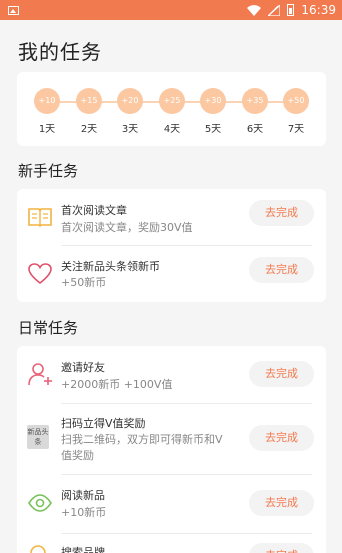 The width and height of the screenshot is (342, 553). I want to click on checkin-day-1: +10 1天, so click(47, 111).